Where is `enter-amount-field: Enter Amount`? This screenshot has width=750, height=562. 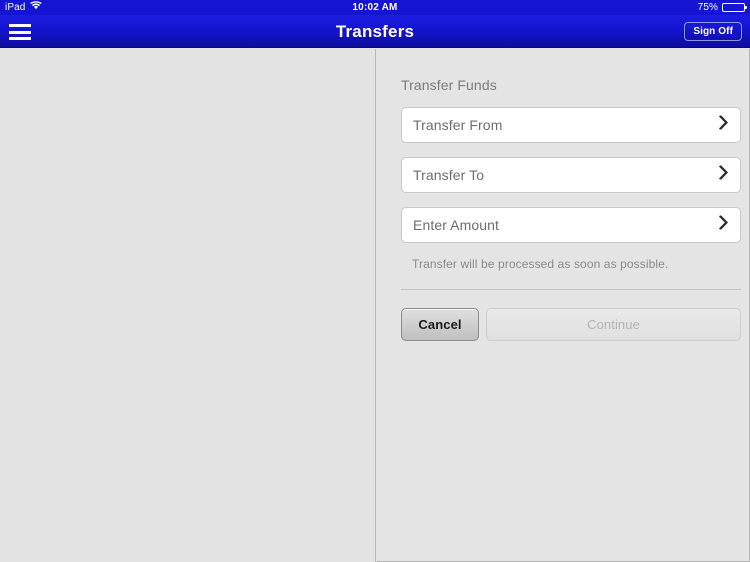 enter-amount-field: Enter Amount is located at coordinates (571, 225).